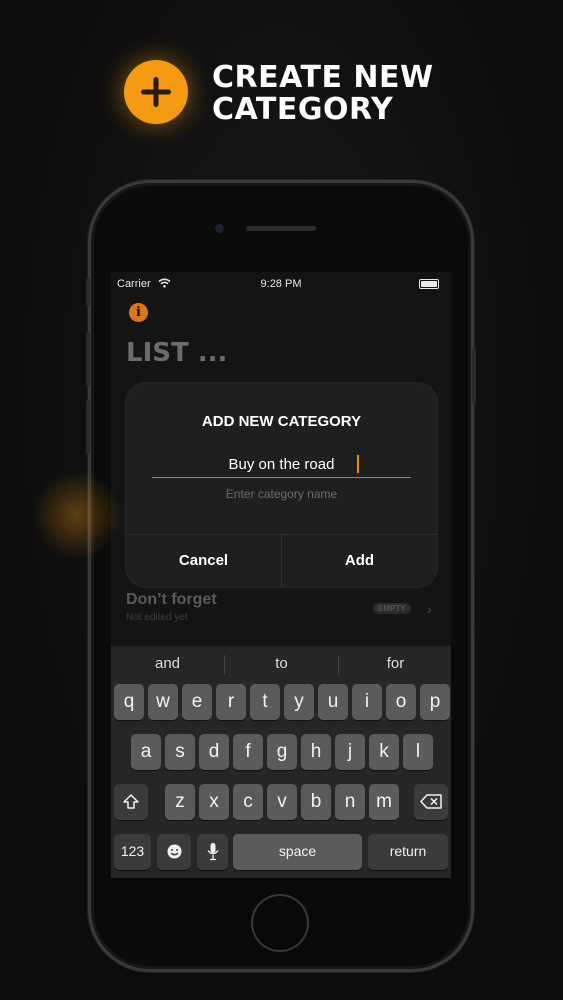 The image size is (563, 1000). I want to click on numbers-key: 123, so click(132, 852).